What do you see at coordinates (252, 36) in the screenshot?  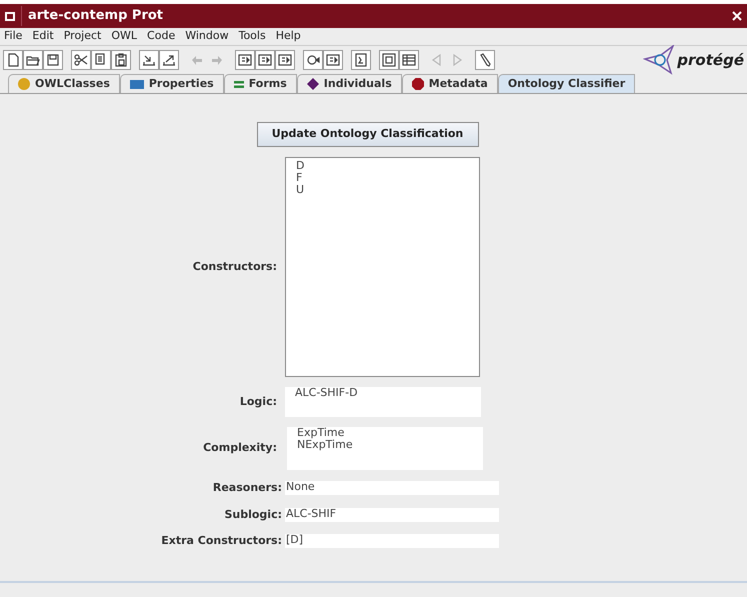 I see `menu-item: Tools` at bounding box center [252, 36].